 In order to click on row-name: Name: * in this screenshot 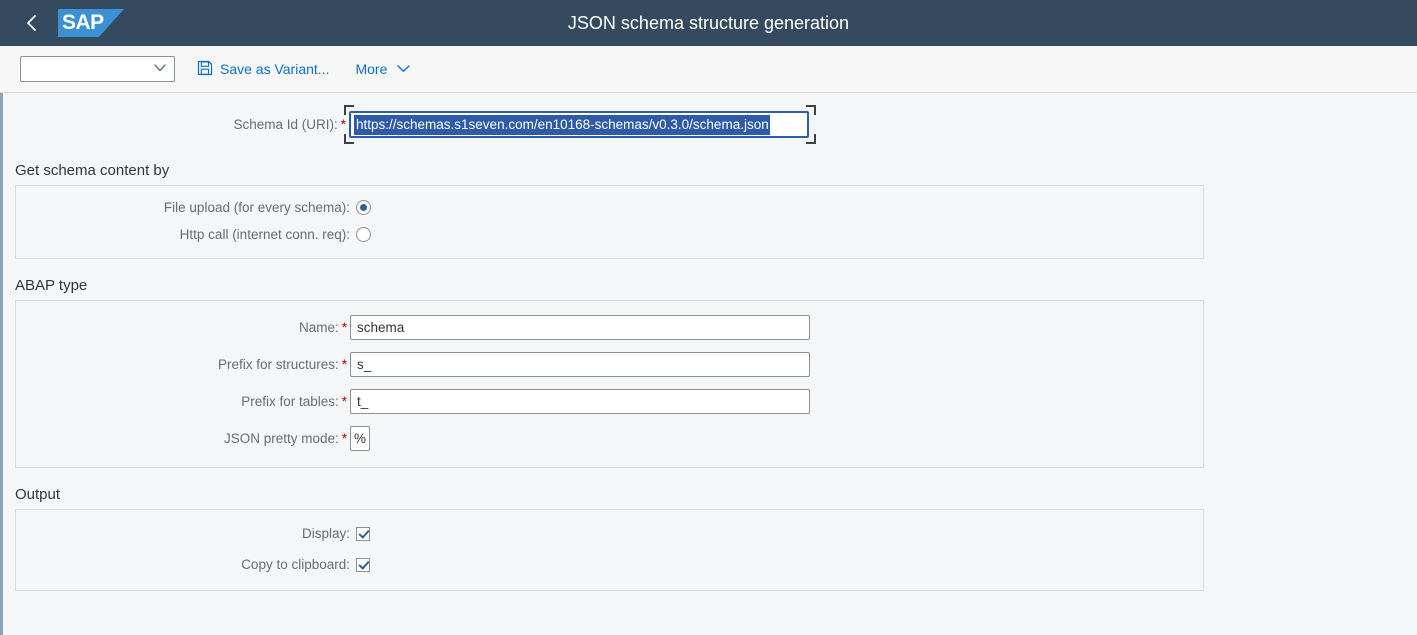, I will do `click(609, 327)`.